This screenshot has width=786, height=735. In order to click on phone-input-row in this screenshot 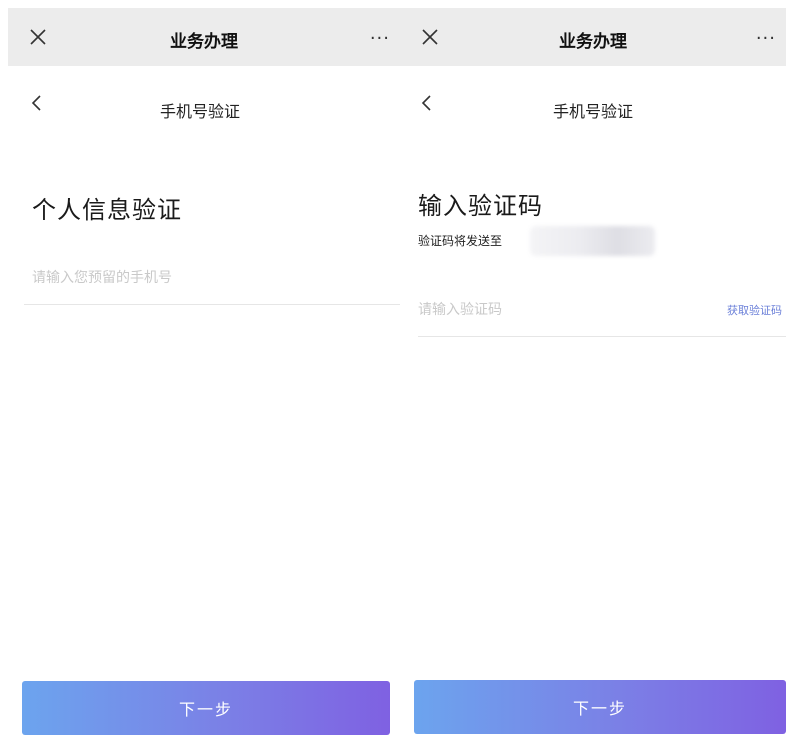, I will do `click(212, 280)`.